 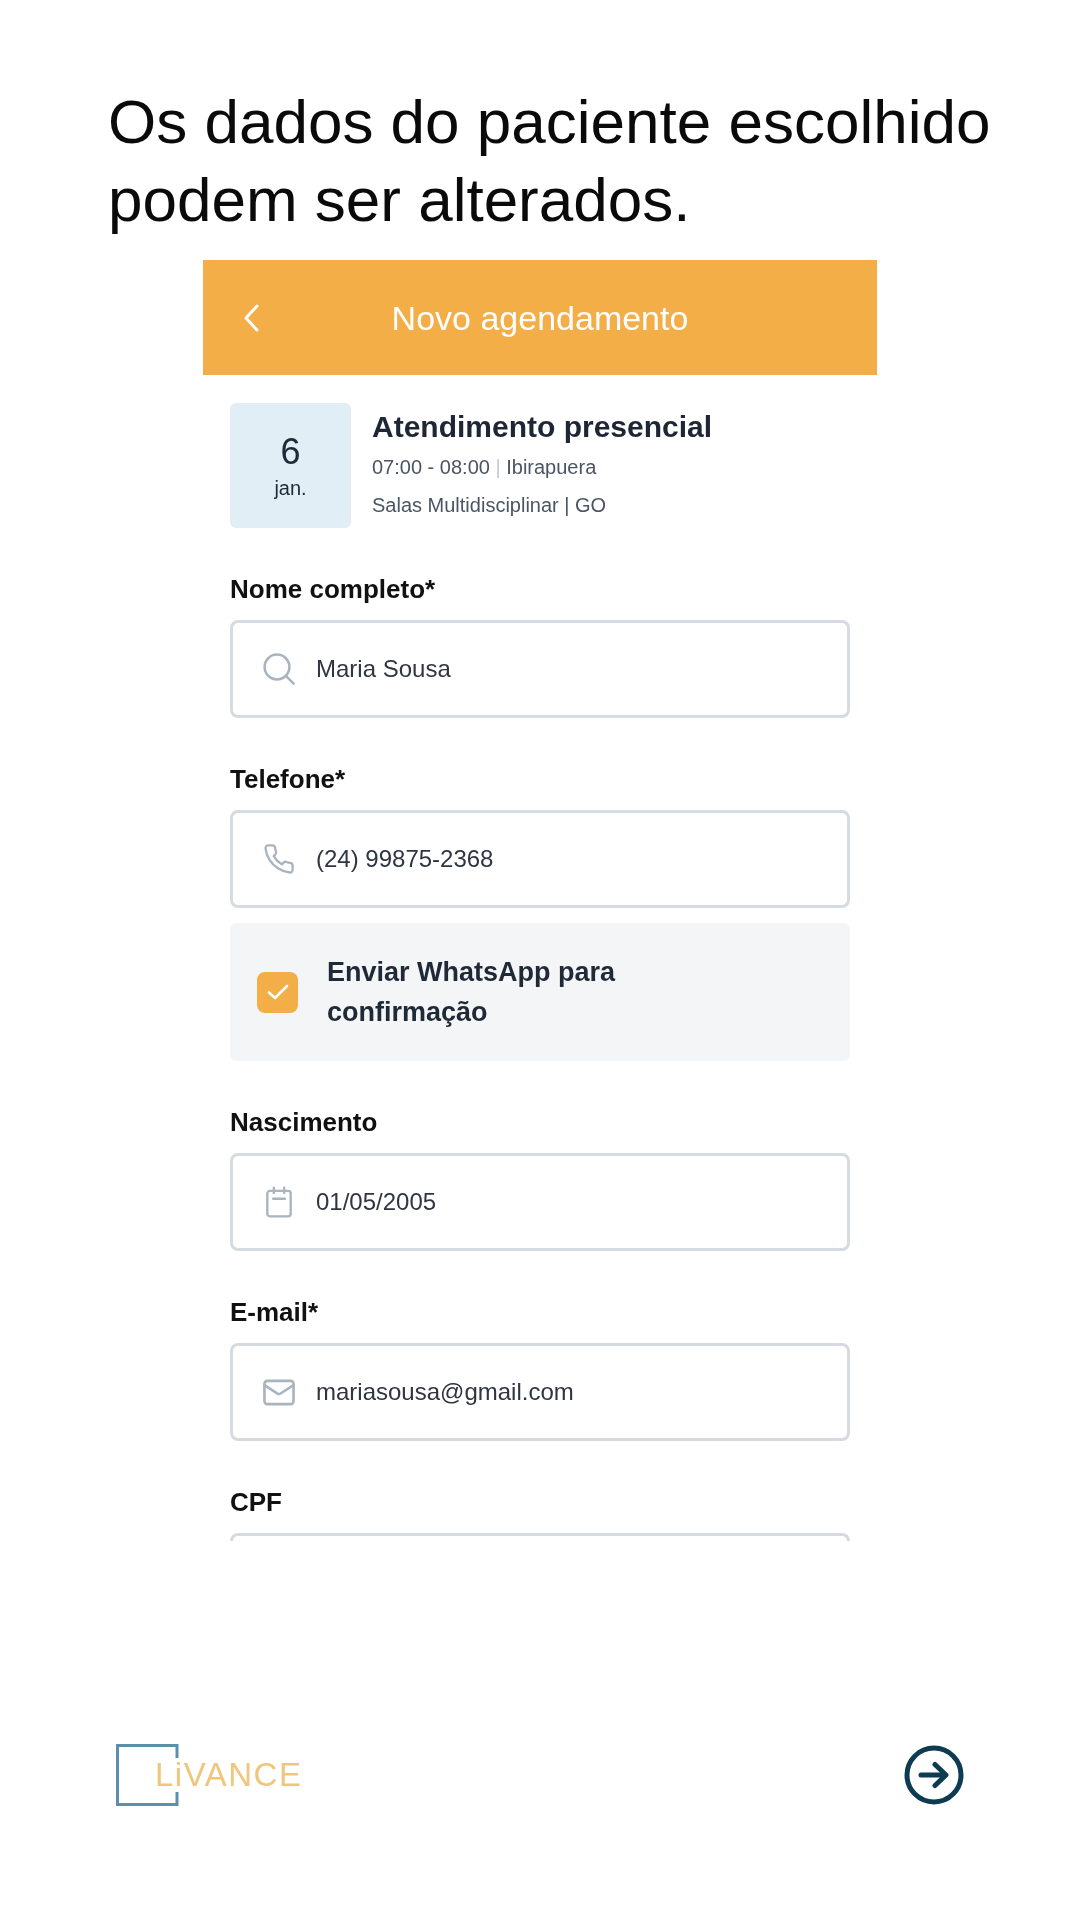 I want to click on mail-icon, so click(x=279, y=1392).